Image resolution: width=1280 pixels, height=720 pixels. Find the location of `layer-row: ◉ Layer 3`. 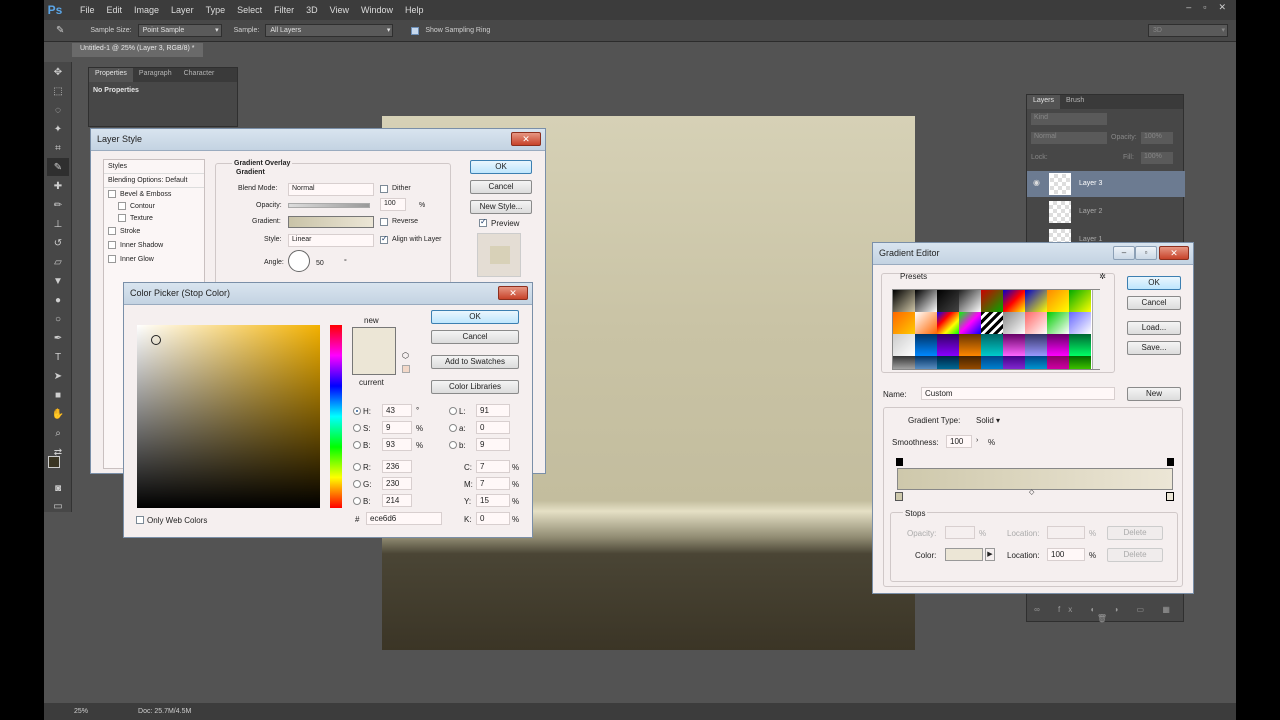

layer-row: ◉ Layer 3 is located at coordinates (1106, 184).